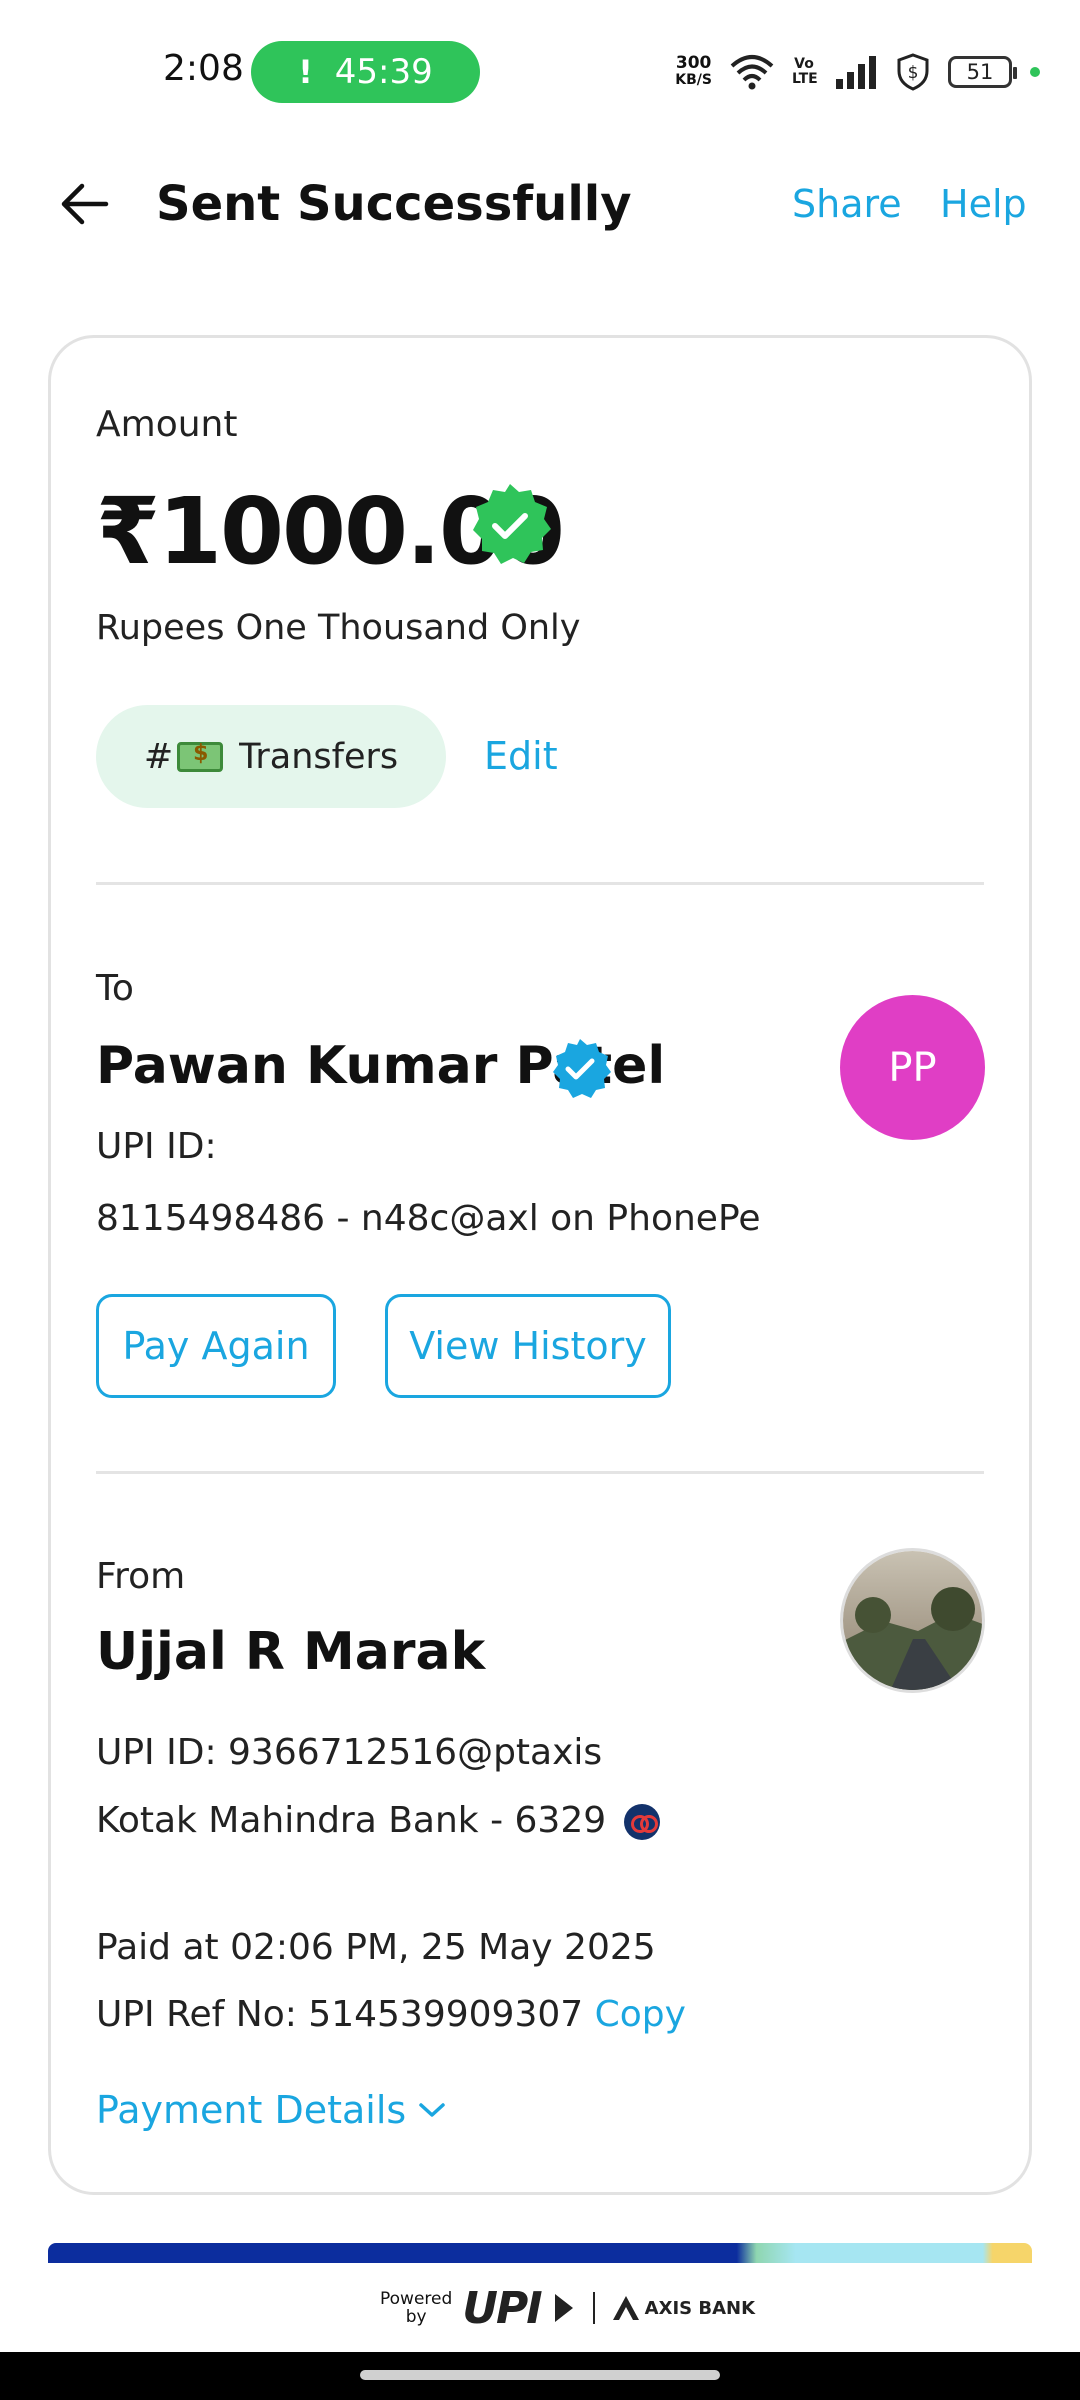 Image resolution: width=1080 pixels, height=2400 pixels. I want to click on shield-dollar-icon: $, so click(913, 72).